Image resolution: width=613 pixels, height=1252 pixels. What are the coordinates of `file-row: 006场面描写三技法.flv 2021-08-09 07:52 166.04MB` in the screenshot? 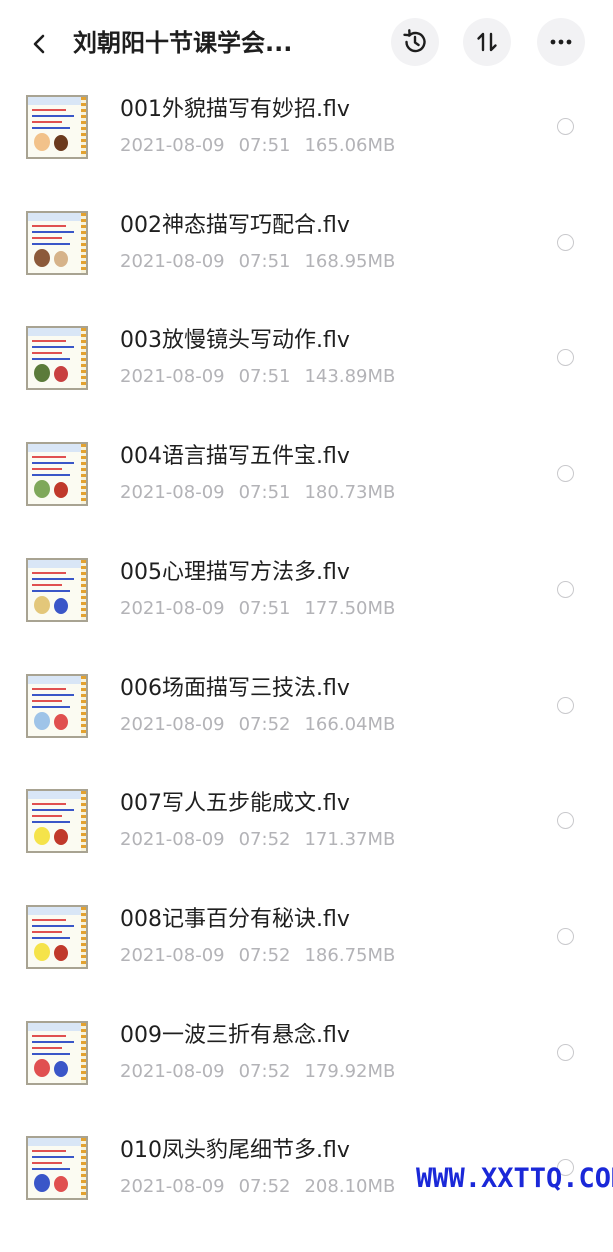 It's located at (306, 732).